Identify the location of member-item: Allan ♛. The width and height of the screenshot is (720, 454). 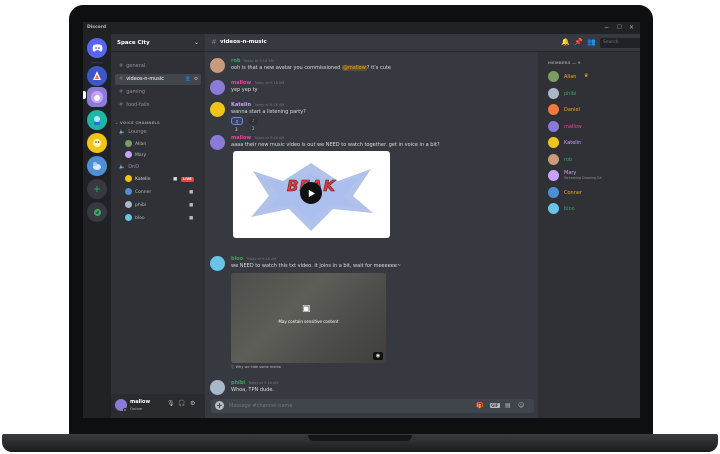
(593, 77).